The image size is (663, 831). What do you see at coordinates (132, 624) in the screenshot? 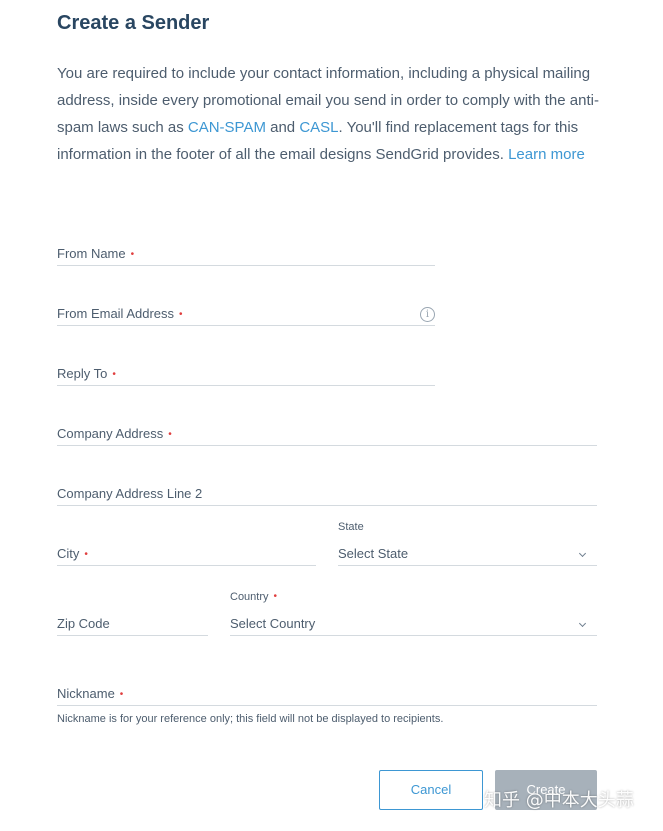
I see `zip-code-field: Zip Code` at bounding box center [132, 624].